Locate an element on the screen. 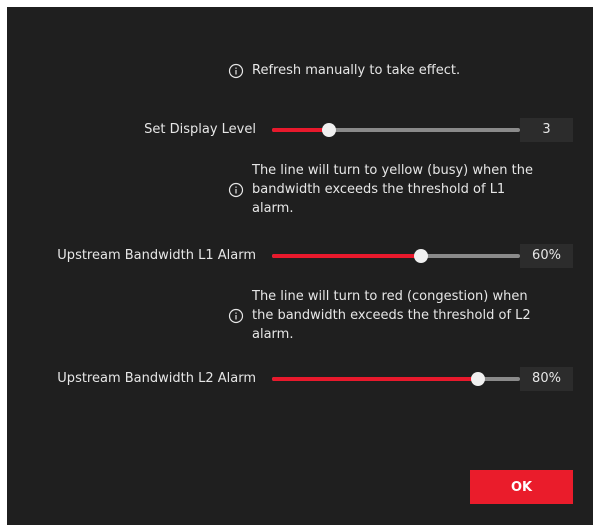 Image resolution: width=600 pixels, height=525 pixels. l1-alarm-label: Upstream Bandwidth L1 Alarm is located at coordinates (156, 255).